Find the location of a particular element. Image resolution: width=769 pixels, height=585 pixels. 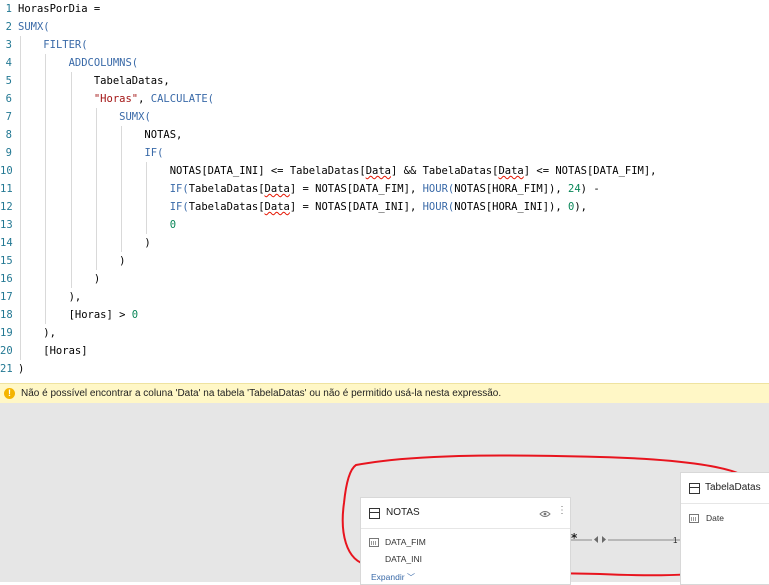

code-text: ), is located at coordinates (50, 297).